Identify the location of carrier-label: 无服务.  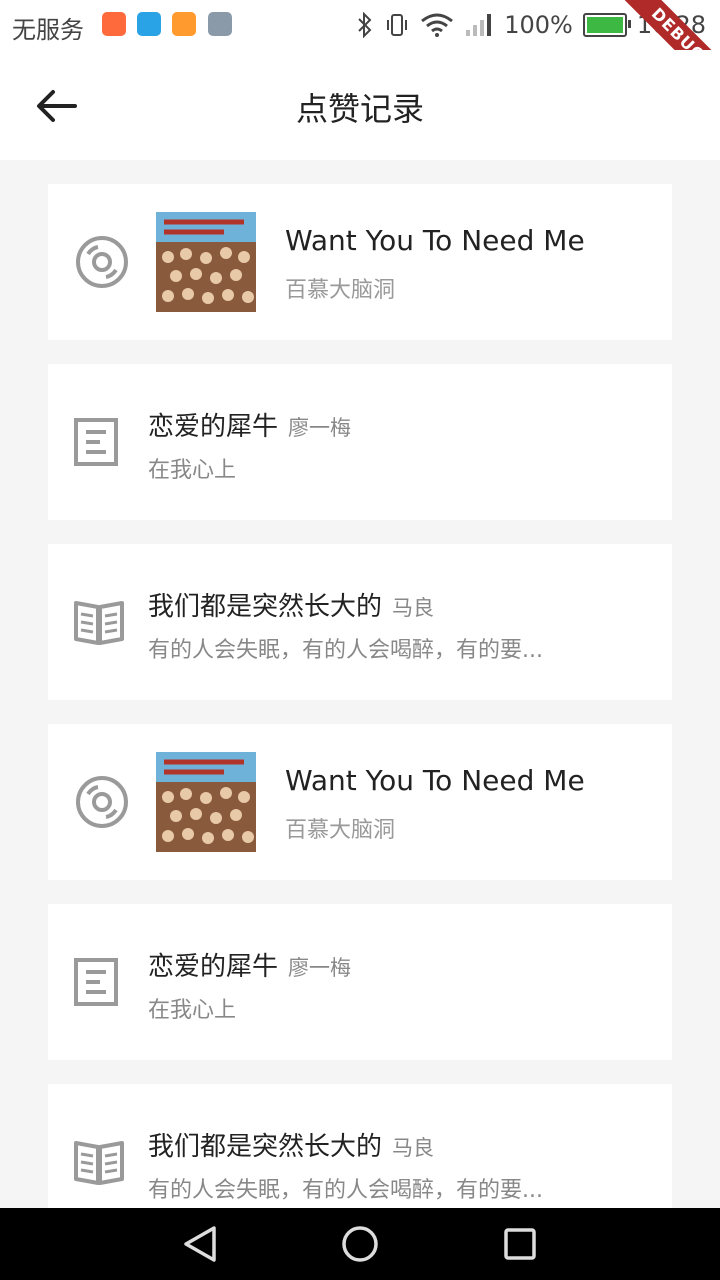
(48, 30).